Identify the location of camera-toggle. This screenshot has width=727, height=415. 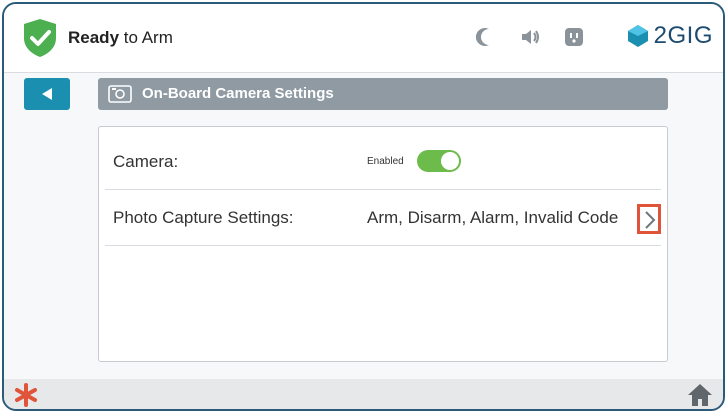
(439, 161).